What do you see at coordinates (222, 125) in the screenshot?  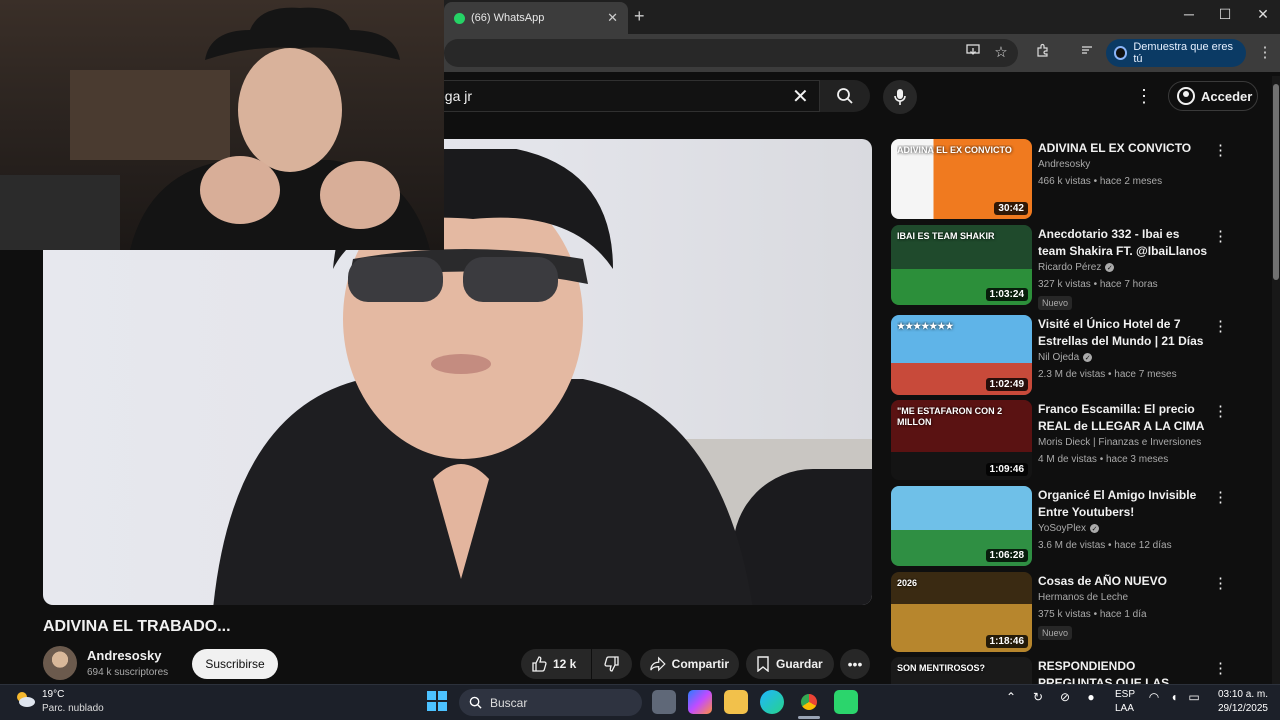 I see `webcam-overlay` at bounding box center [222, 125].